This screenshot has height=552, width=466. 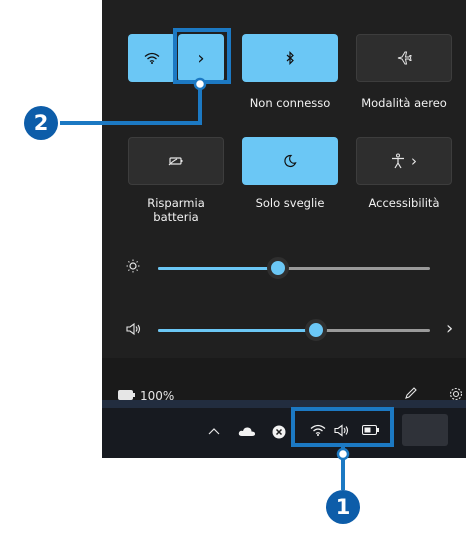 I want to click on accessibility-label: Accessibilità, so click(x=404, y=203).